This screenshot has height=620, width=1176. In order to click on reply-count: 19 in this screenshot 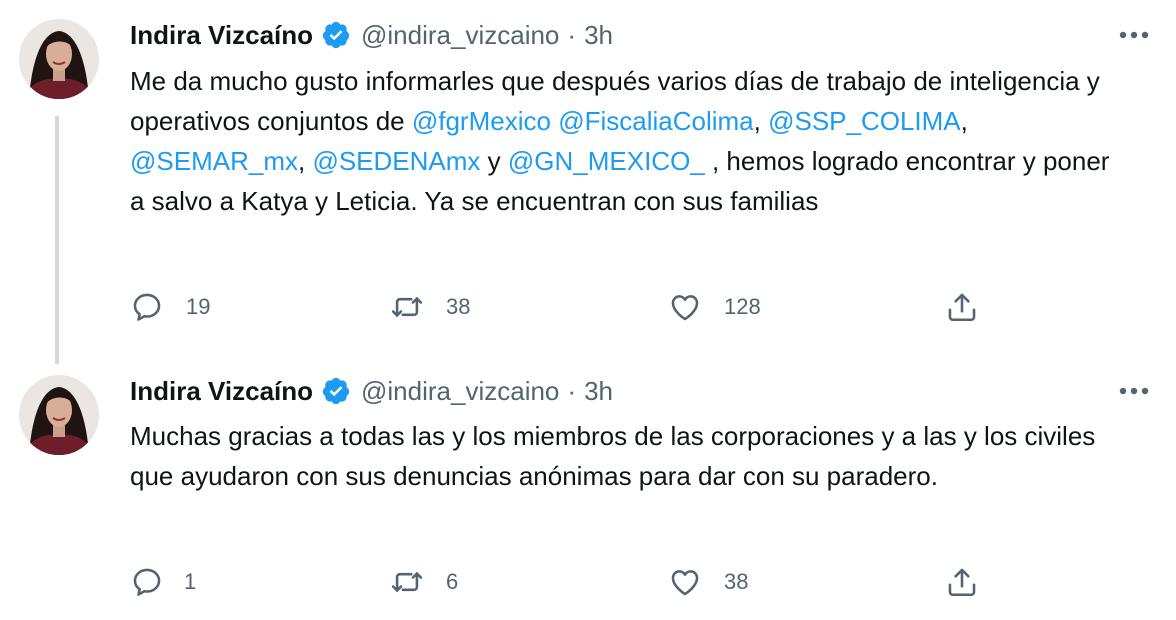, I will do `click(198, 306)`.